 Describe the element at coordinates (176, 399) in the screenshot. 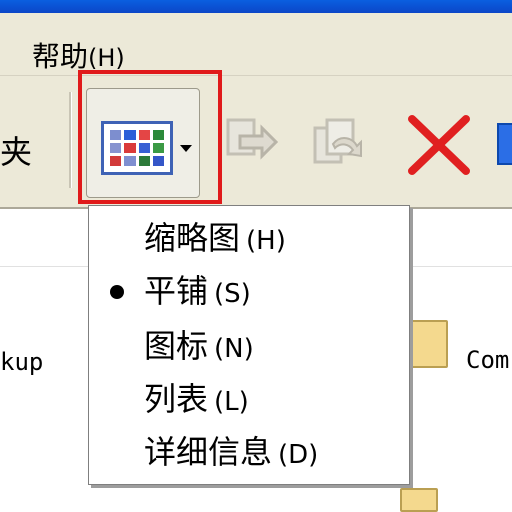

I see `view-menu-item-label: 列表` at that location.